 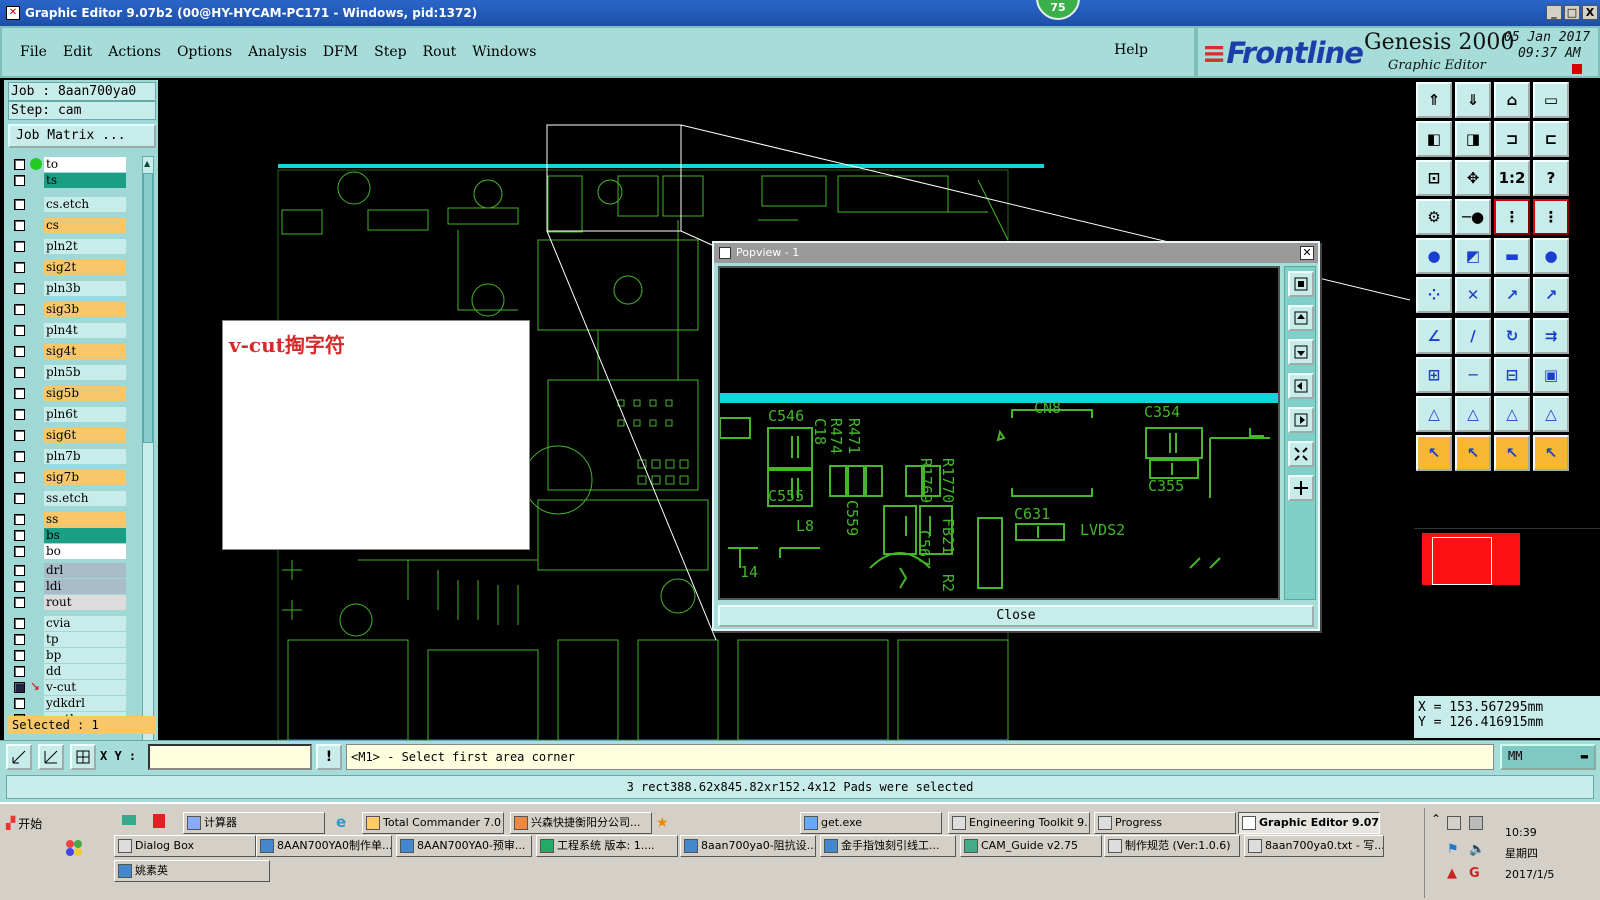 What do you see at coordinates (346, 822) in the screenshot?
I see `ql-ie-icon: e` at bounding box center [346, 822].